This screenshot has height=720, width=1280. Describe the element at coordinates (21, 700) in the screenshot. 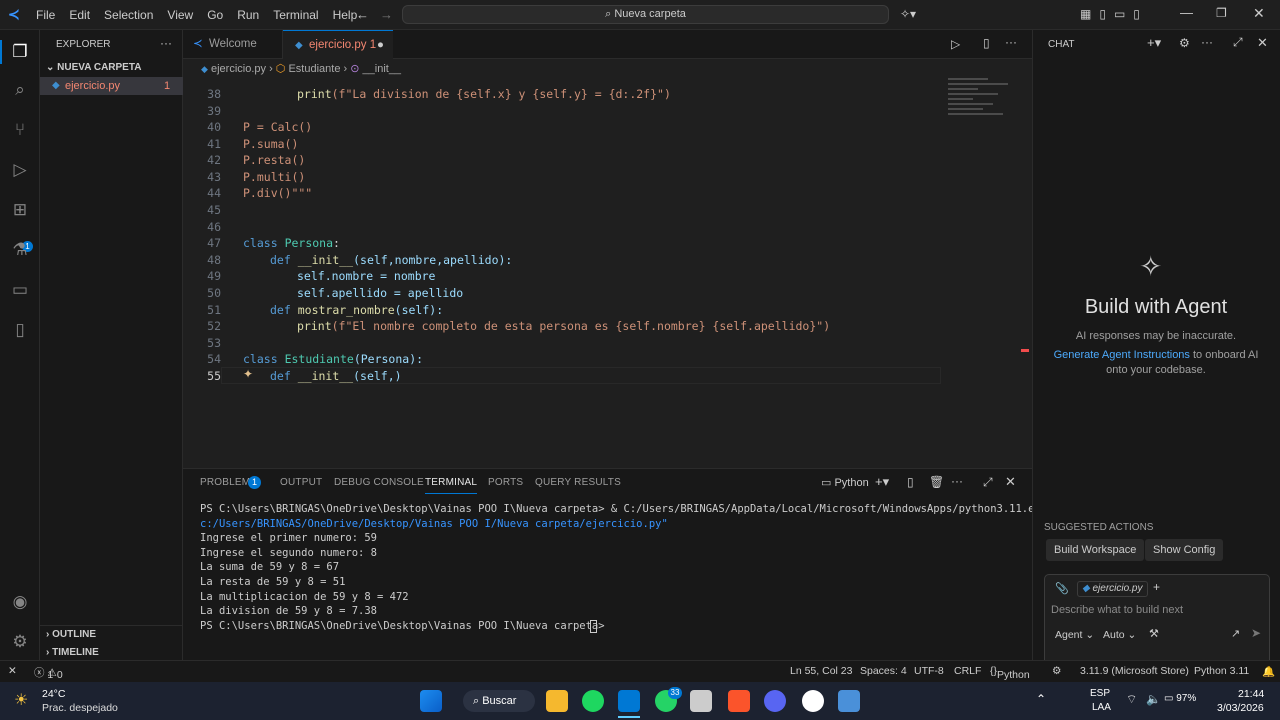

I see `weather-icon: ☀` at that location.